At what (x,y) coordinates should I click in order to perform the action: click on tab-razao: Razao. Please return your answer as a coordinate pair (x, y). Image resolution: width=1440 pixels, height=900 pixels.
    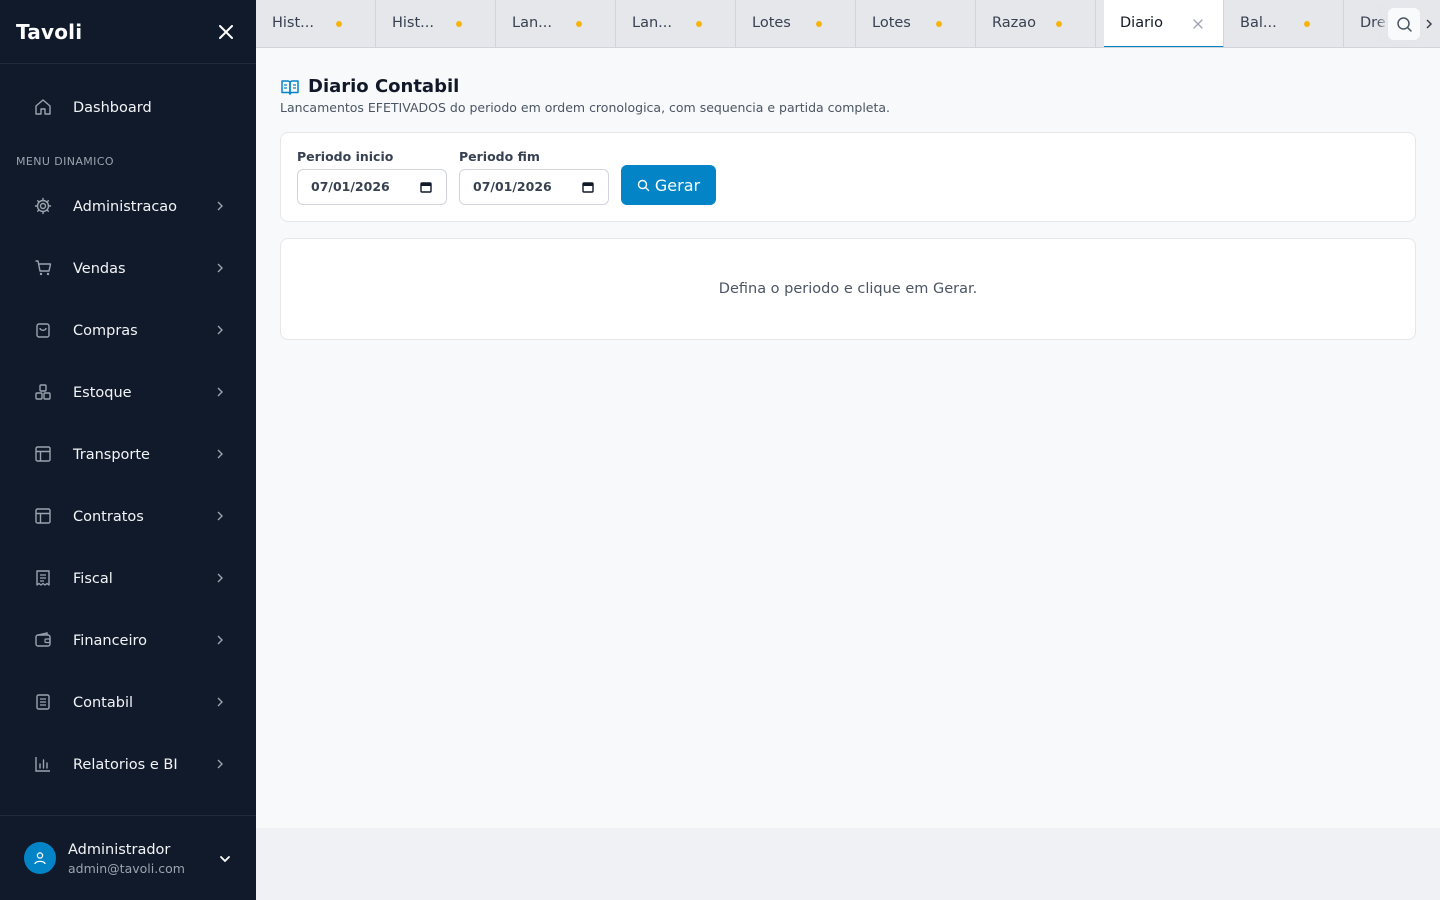
    Looking at the image, I should click on (1036, 23).